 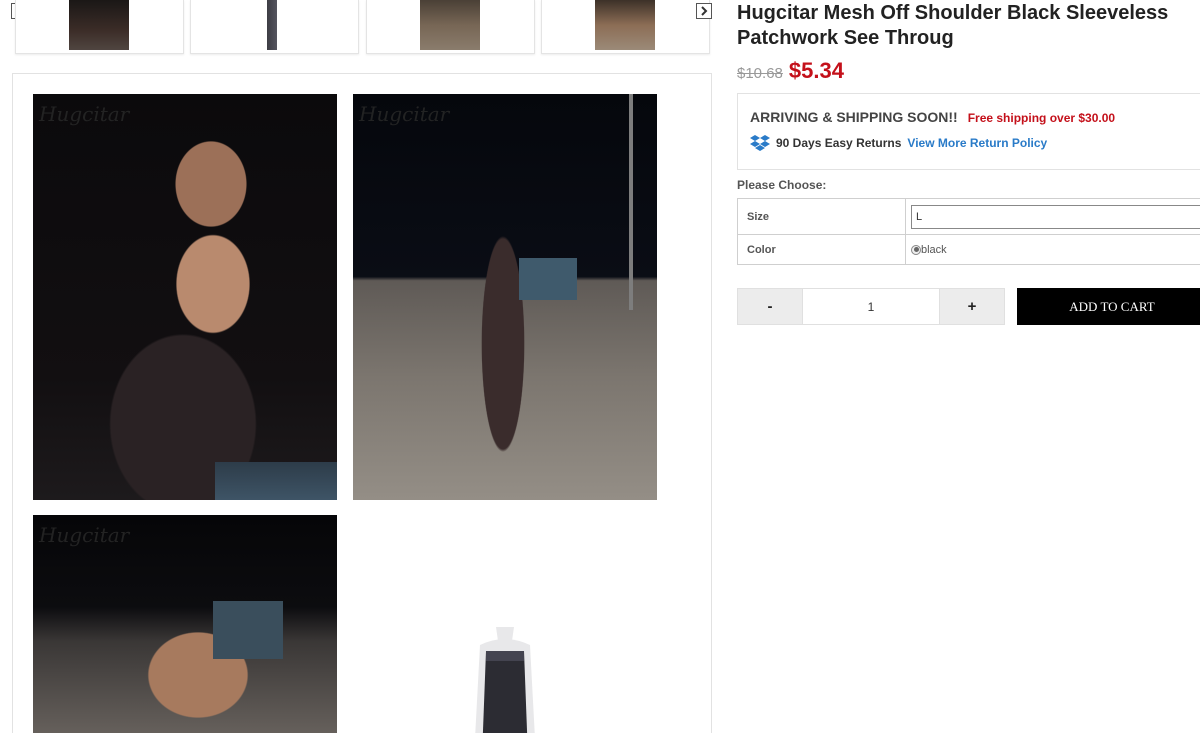 I want to click on color-cell: black, so click(x=1052, y=249).